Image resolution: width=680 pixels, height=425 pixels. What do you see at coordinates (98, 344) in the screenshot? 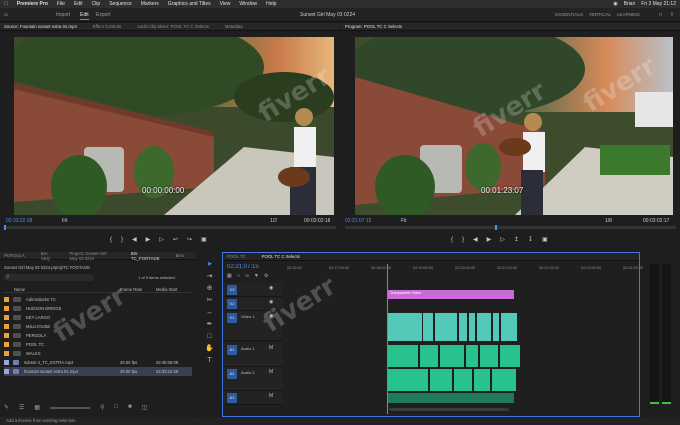
I see `project-row: POOL TC` at bounding box center [98, 344].